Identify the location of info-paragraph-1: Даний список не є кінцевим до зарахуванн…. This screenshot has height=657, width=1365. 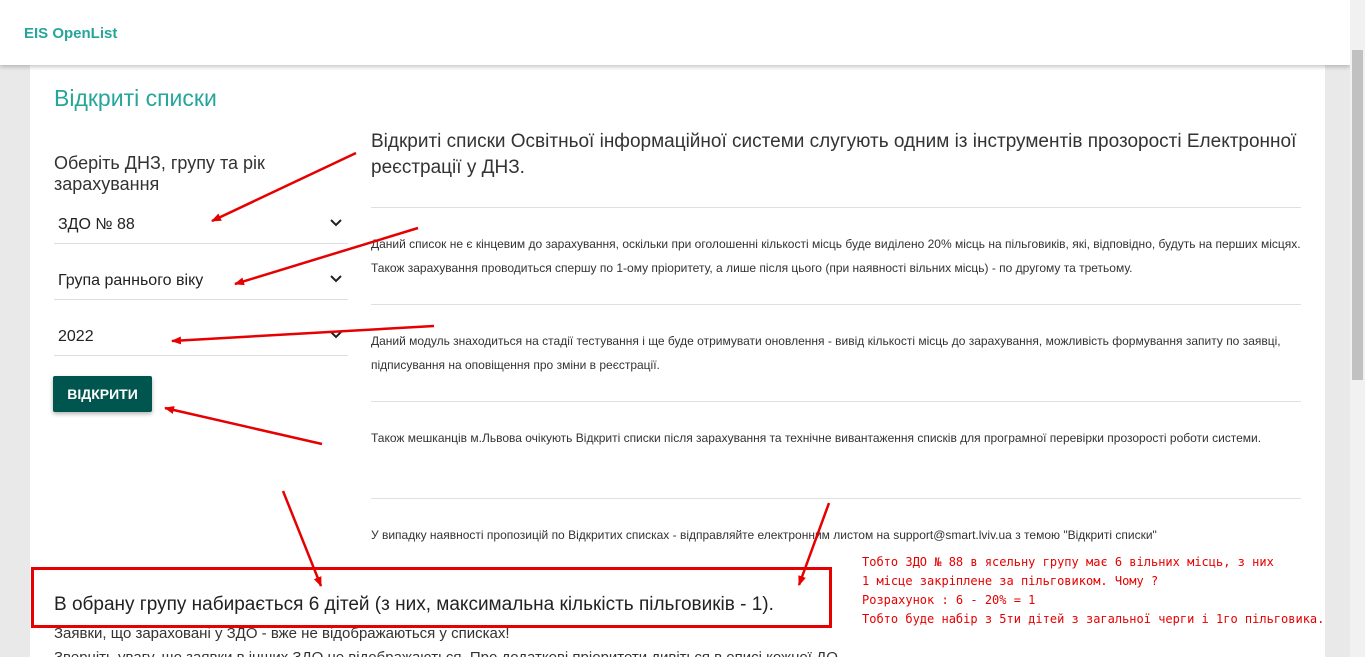
(836, 256).